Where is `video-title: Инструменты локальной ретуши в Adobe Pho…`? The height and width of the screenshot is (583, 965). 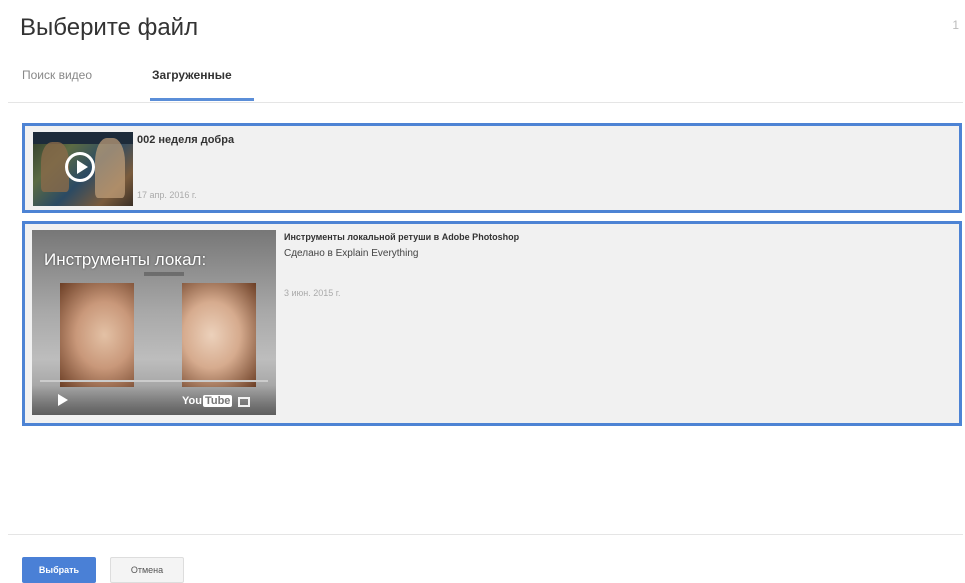 video-title: Инструменты локальной ретуши в Adobe Pho… is located at coordinates (402, 237).